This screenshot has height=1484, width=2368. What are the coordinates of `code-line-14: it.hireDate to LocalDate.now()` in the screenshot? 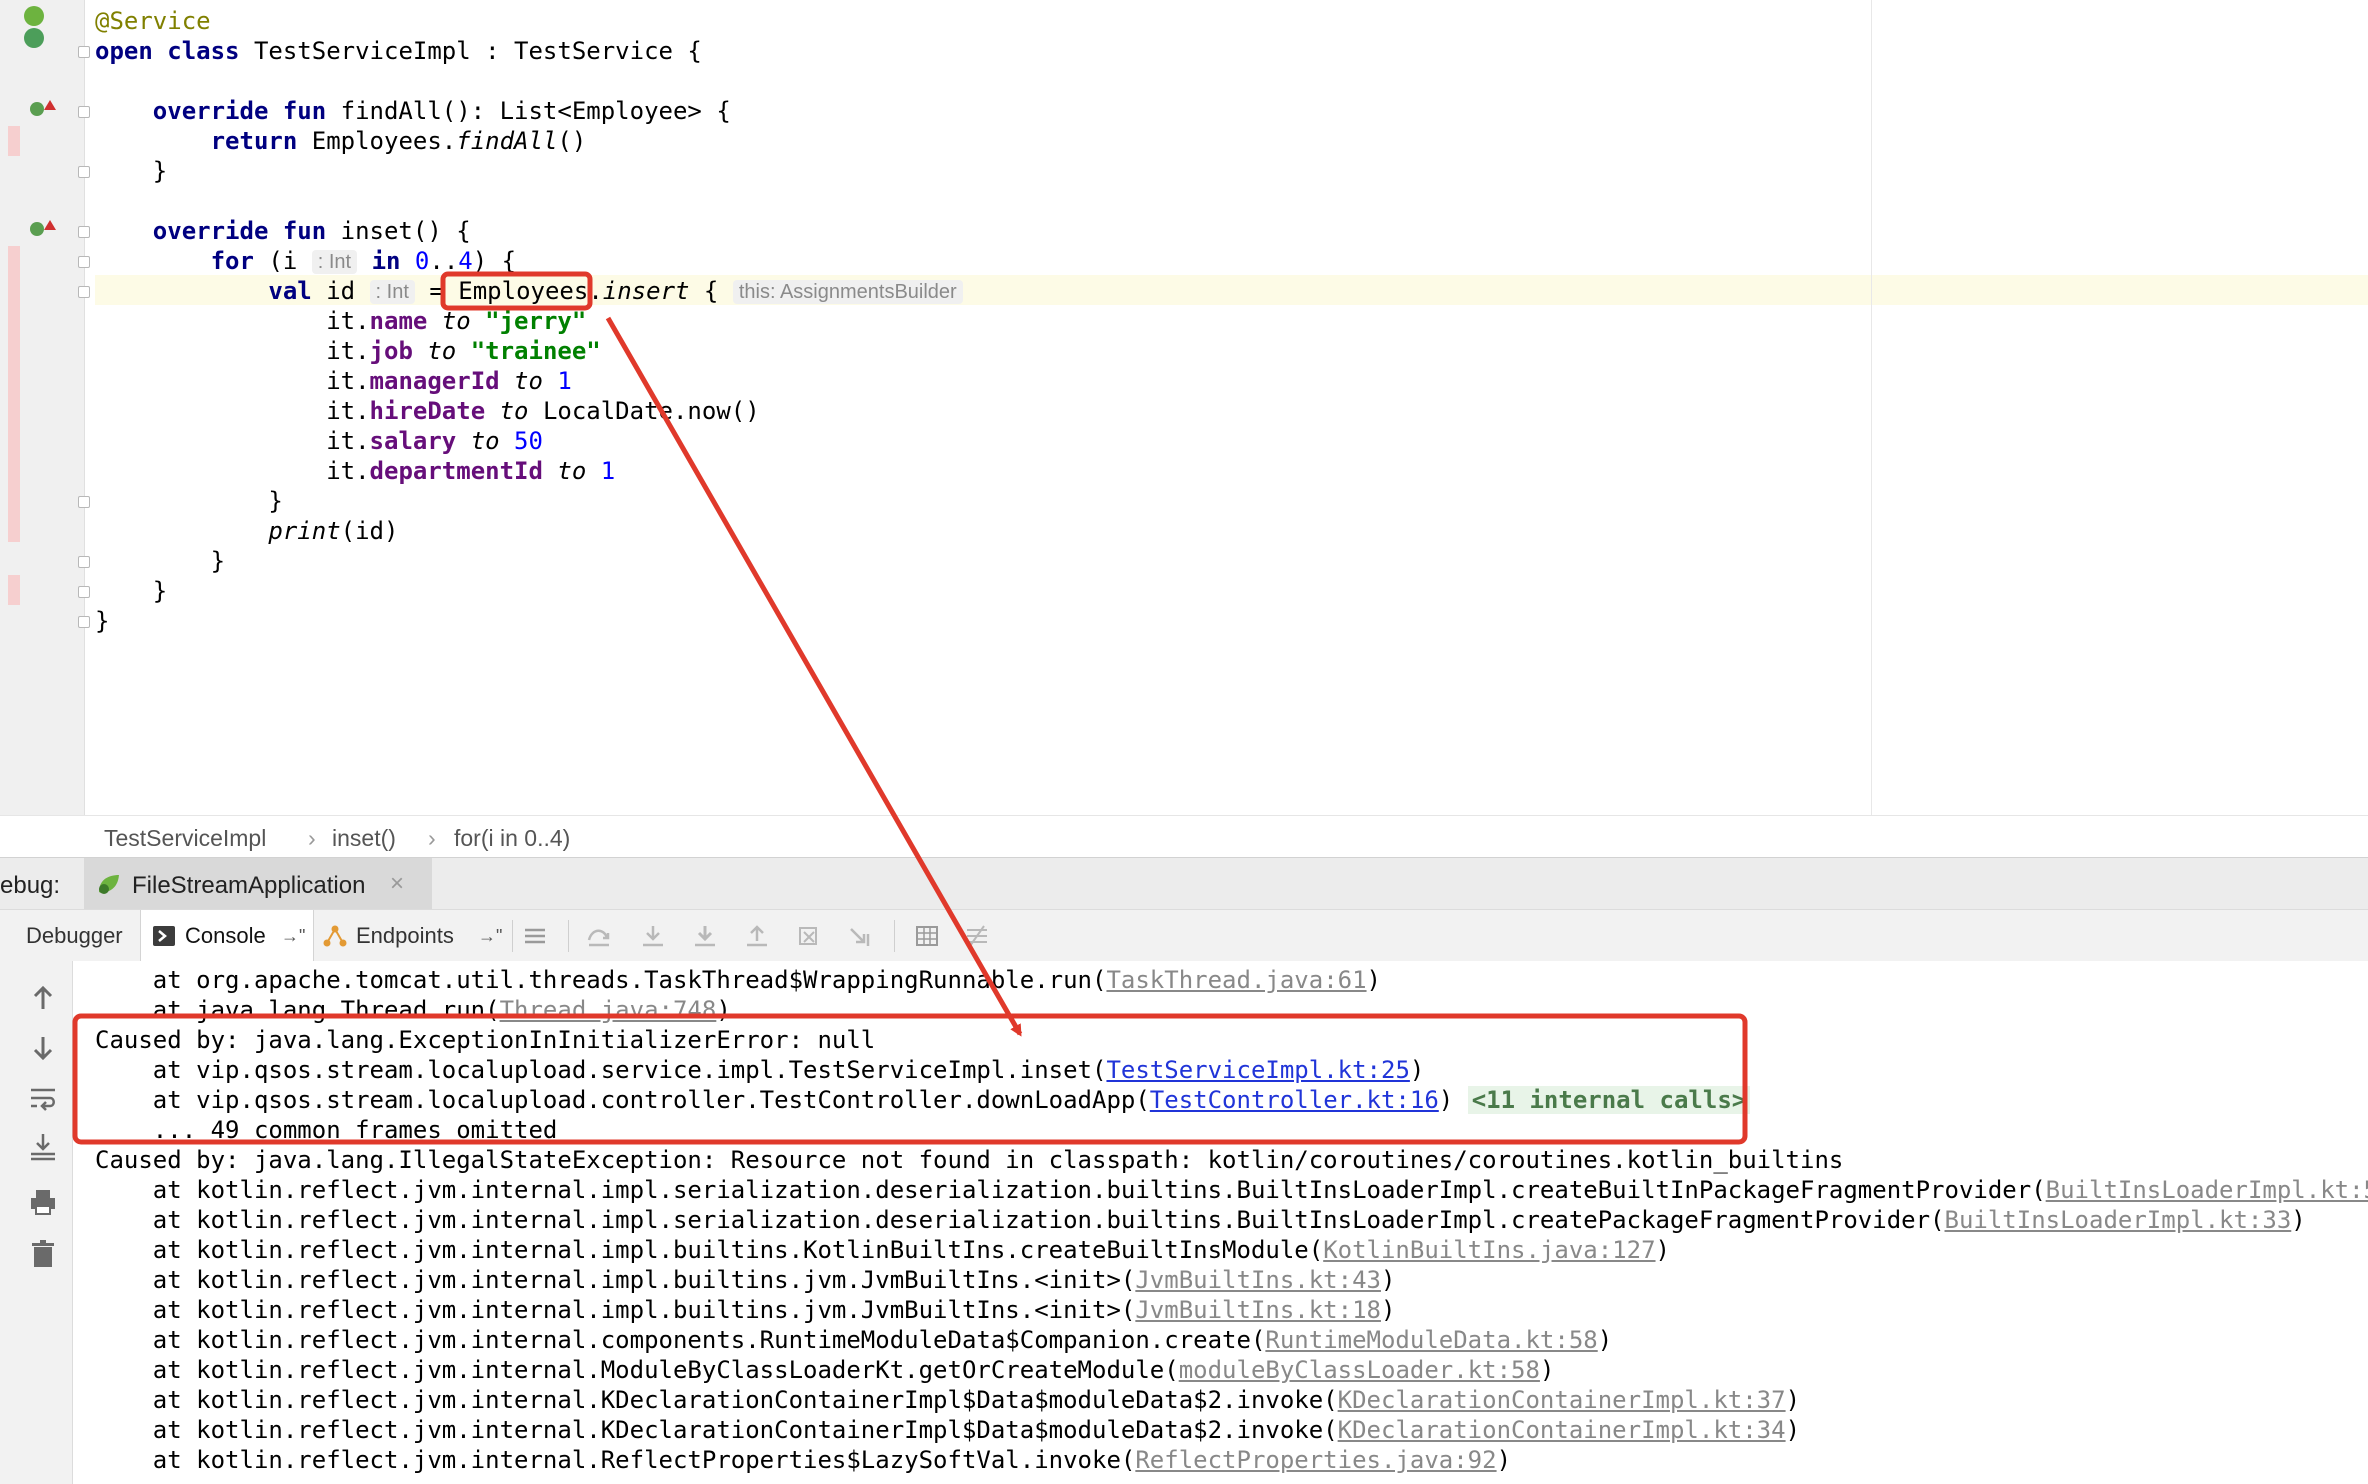 It's located at (427, 411).